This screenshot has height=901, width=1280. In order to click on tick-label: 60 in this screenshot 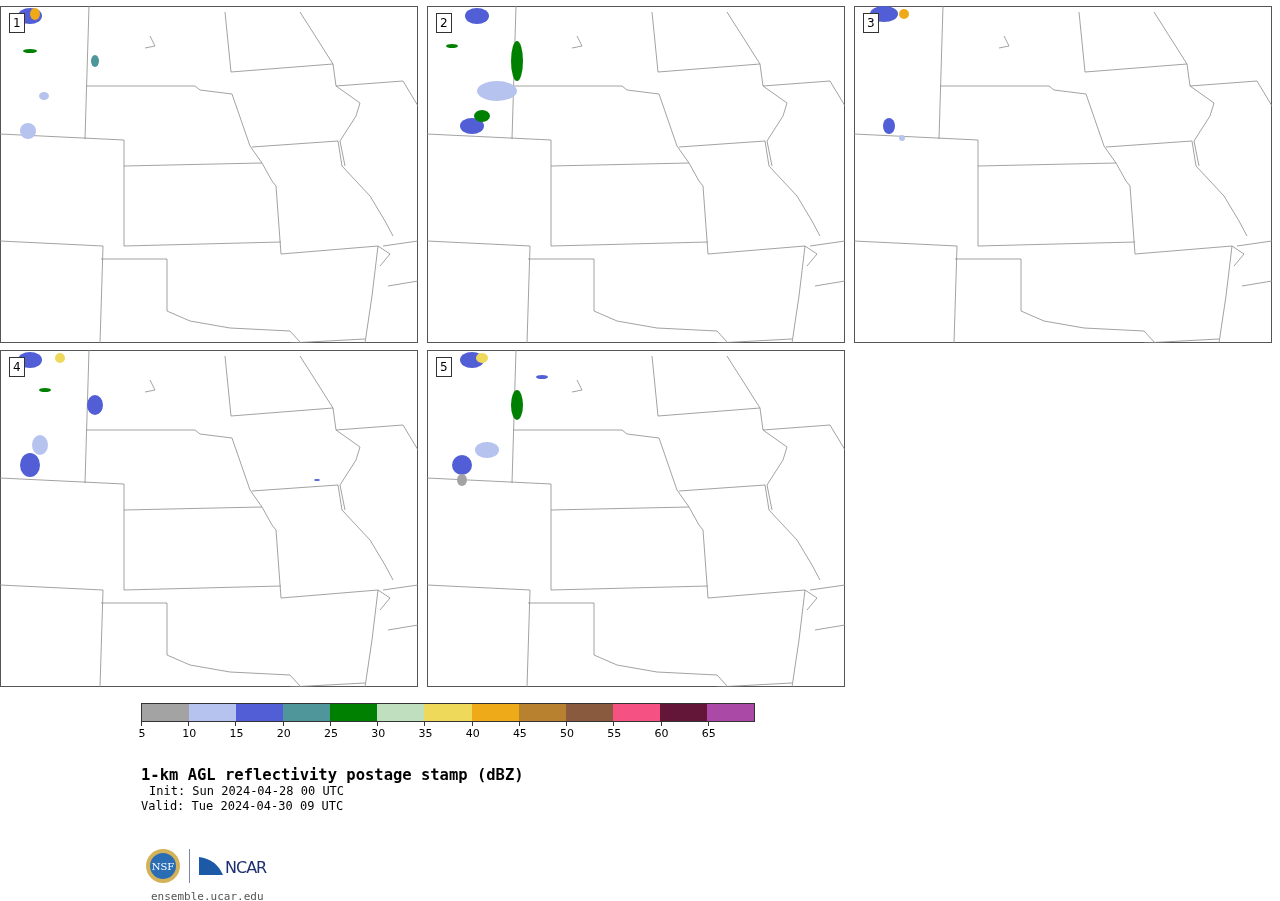, I will do `click(661, 733)`.